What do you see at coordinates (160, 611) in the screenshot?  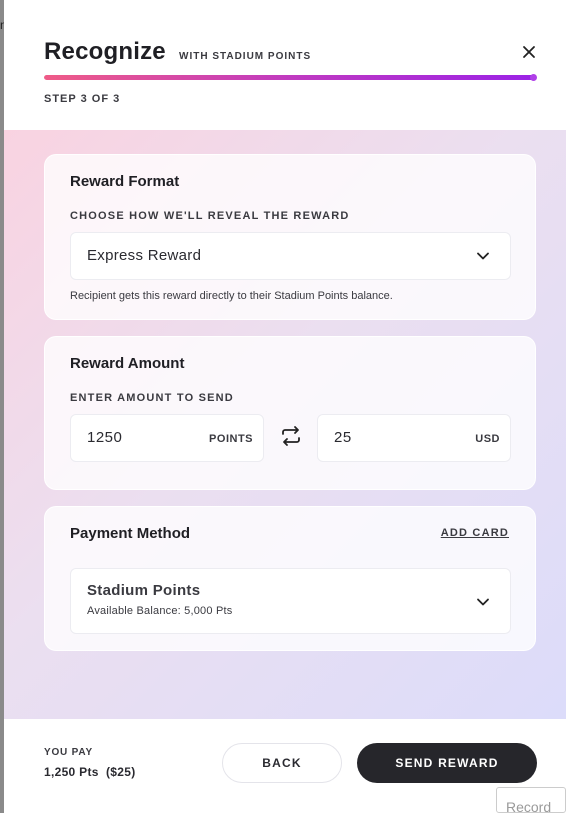 I see `available-balance: Available Balance: 5,000 Pts` at bounding box center [160, 611].